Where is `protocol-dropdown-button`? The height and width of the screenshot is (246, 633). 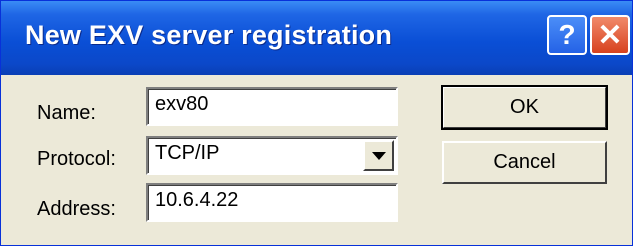
protocol-dropdown-button is located at coordinates (378, 155).